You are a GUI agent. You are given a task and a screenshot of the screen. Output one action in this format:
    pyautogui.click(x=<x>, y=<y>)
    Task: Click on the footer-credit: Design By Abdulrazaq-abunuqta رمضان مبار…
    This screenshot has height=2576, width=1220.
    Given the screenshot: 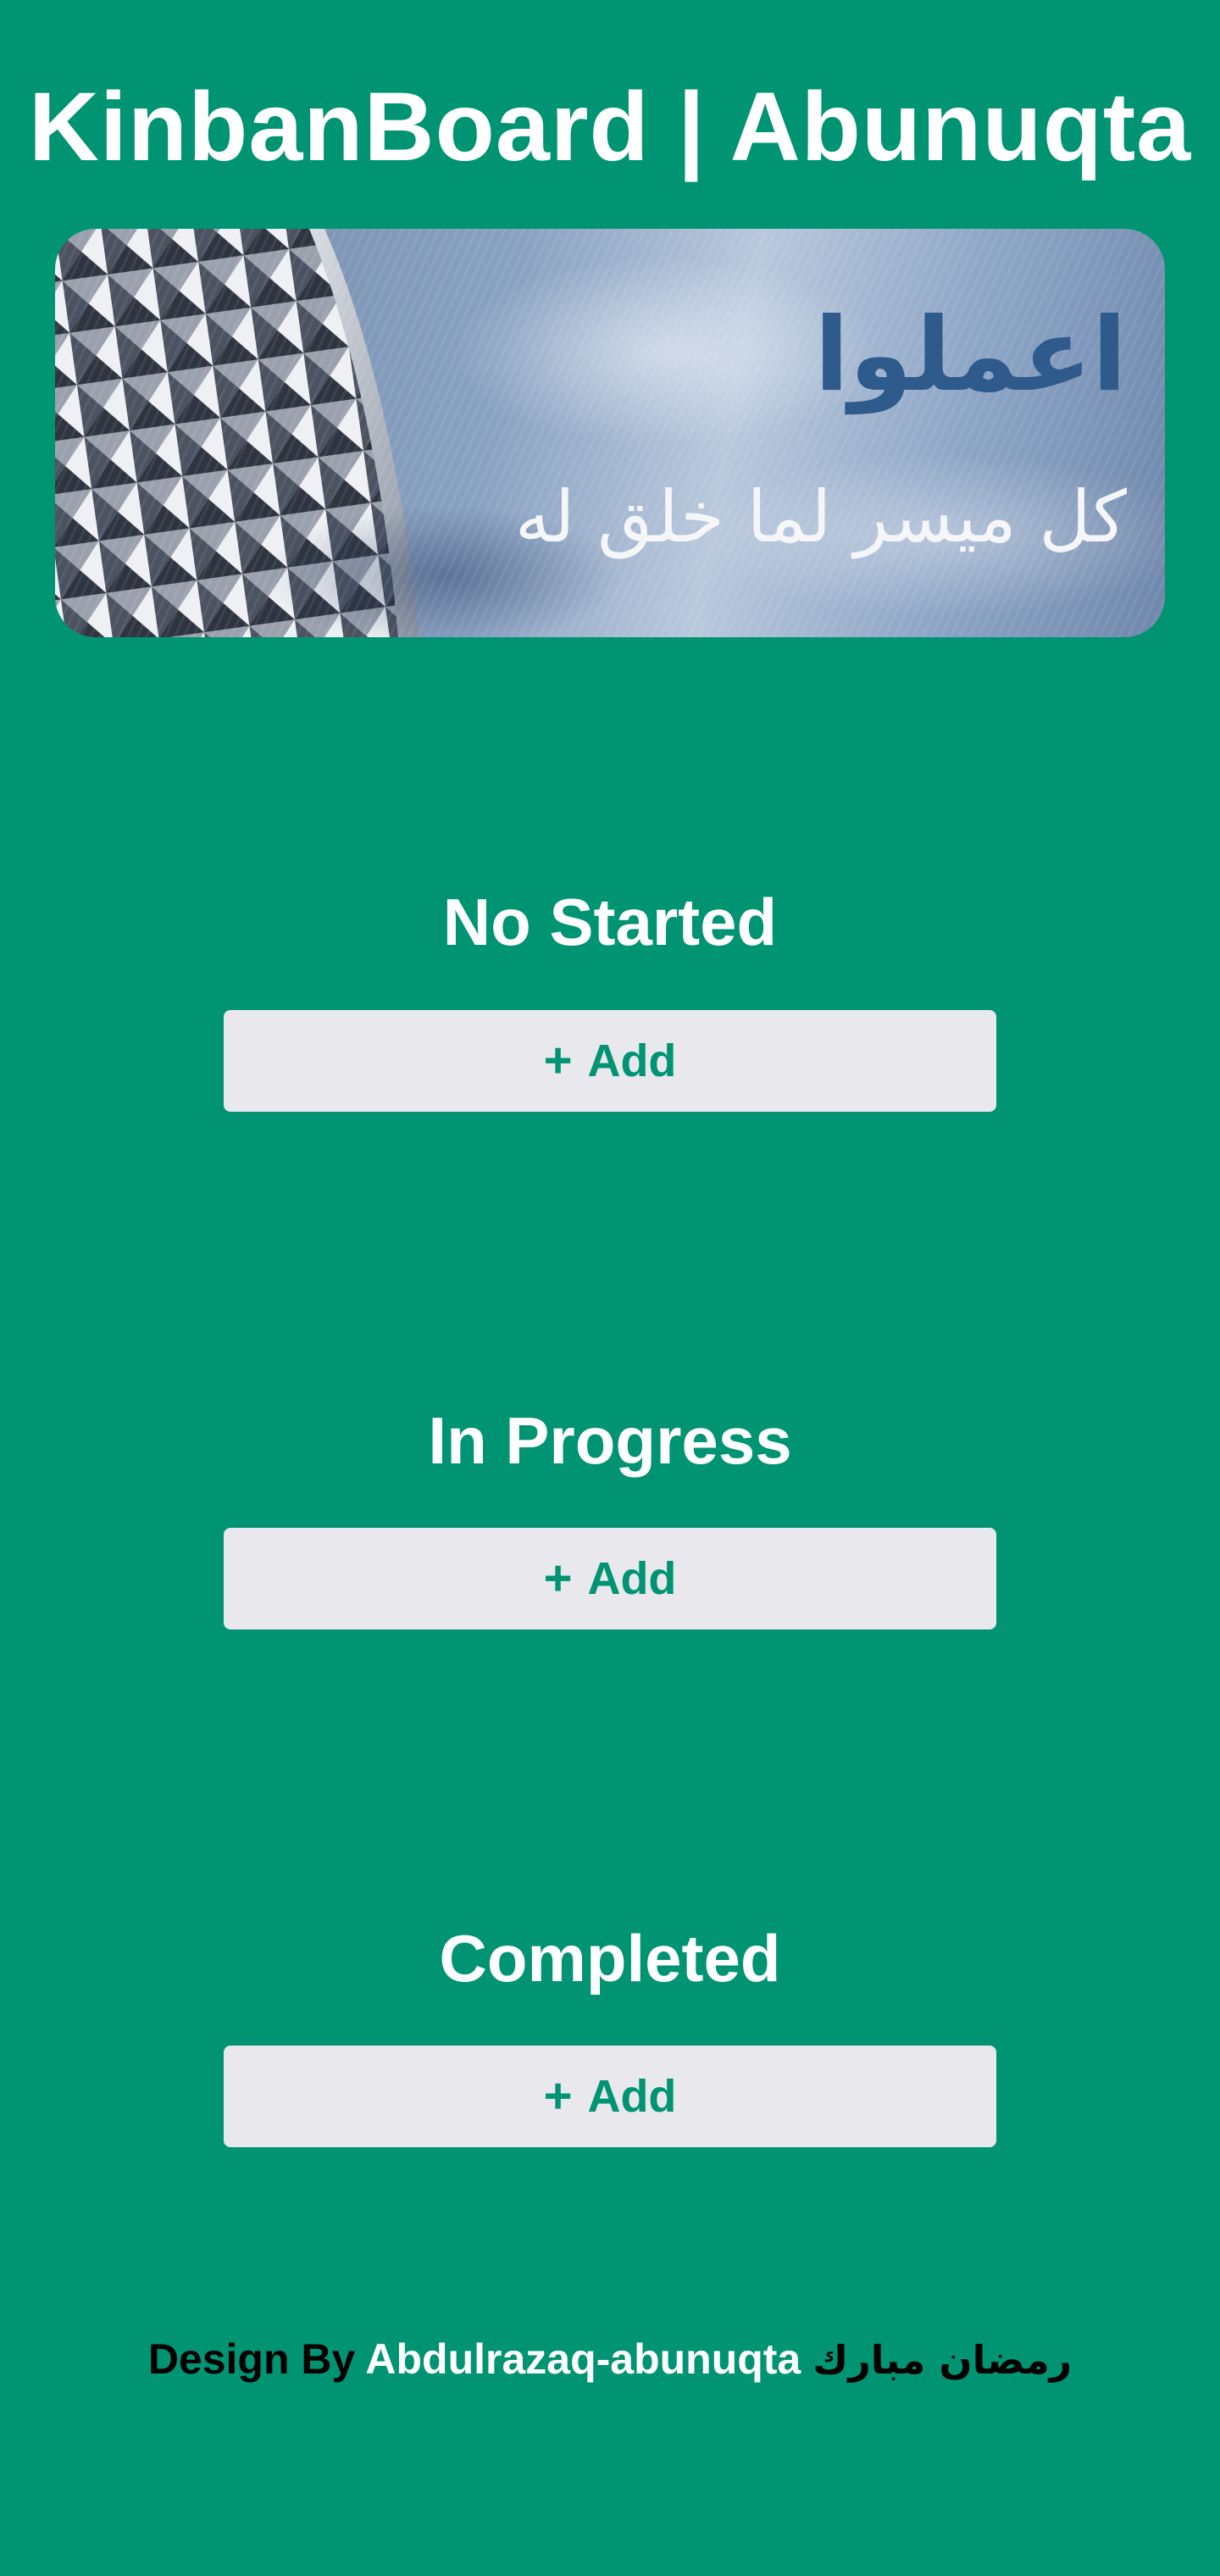 What is the action you would take?
    pyautogui.click(x=610, y=2359)
    